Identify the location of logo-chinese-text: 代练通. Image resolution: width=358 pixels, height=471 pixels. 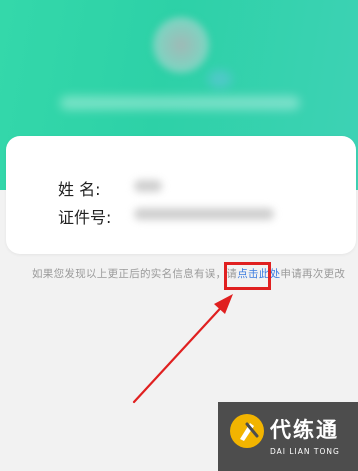
(304, 430).